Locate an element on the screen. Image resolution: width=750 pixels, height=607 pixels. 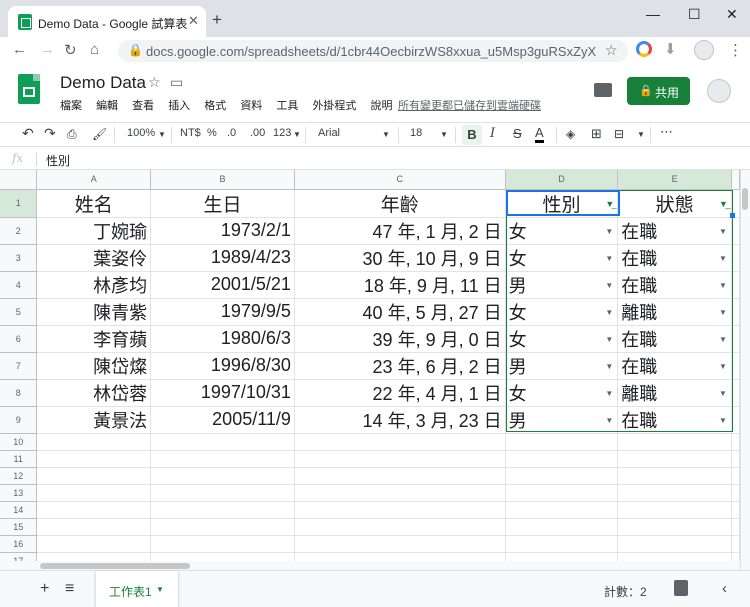
text-color-button: A is located at coordinates (539, 134).